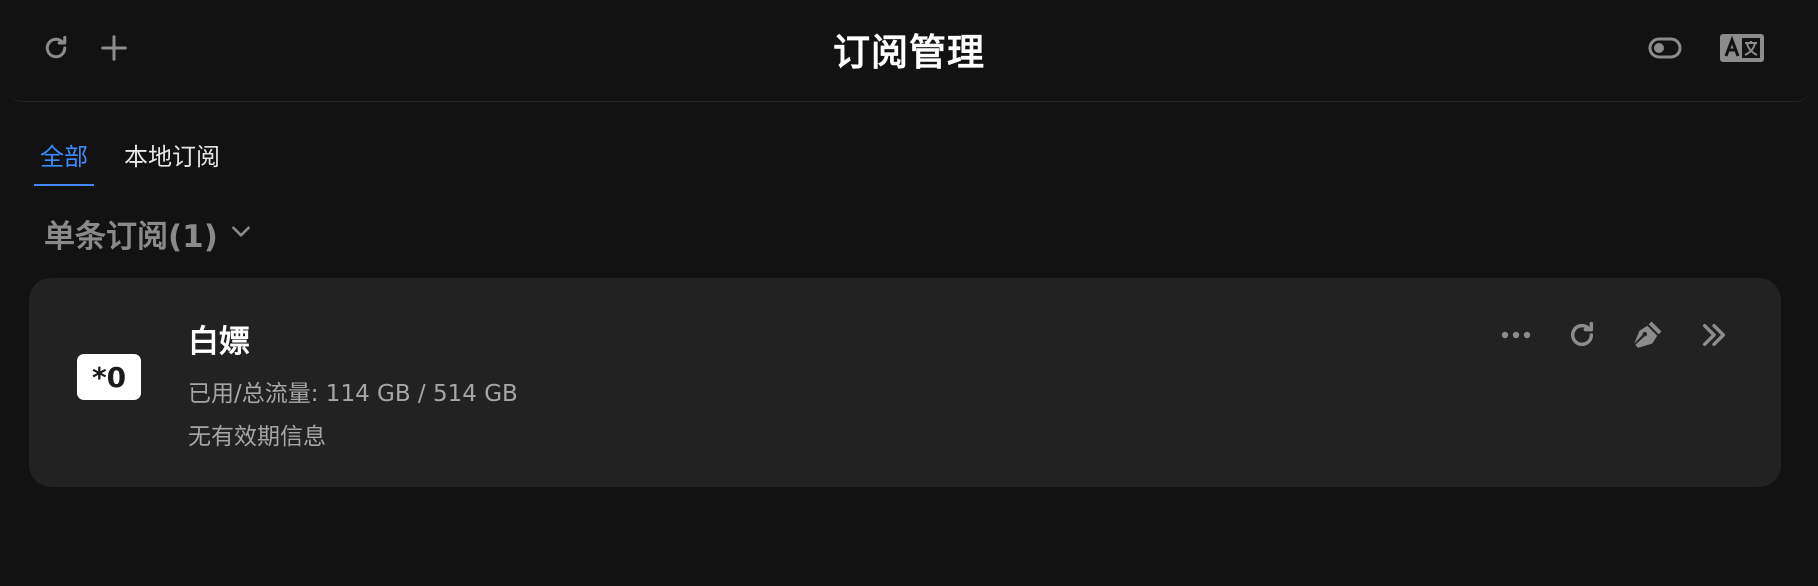  I want to click on card-actions, so click(1615, 335).